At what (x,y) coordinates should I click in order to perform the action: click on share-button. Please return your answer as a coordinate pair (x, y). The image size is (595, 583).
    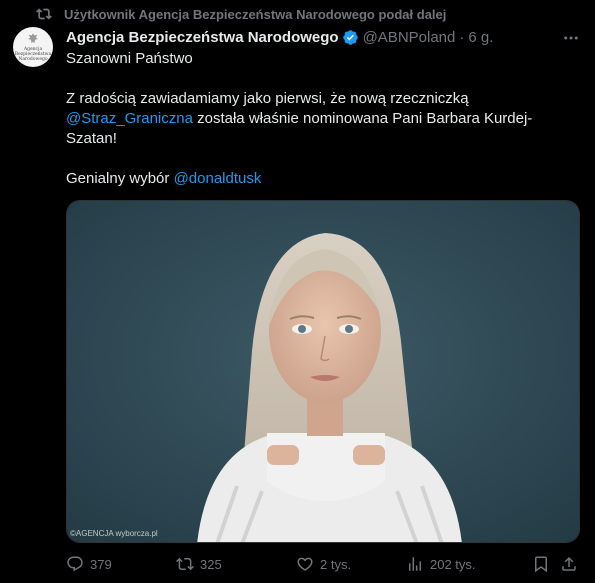
    Looking at the image, I should click on (572, 564).